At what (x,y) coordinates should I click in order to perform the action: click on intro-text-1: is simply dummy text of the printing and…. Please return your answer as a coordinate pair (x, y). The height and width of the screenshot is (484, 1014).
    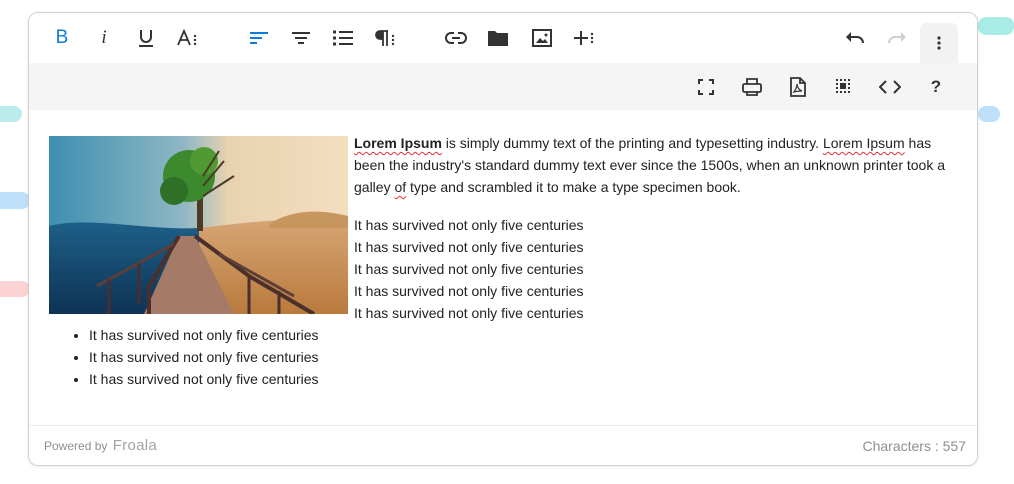
    Looking at the image, I should click on (632, 143).